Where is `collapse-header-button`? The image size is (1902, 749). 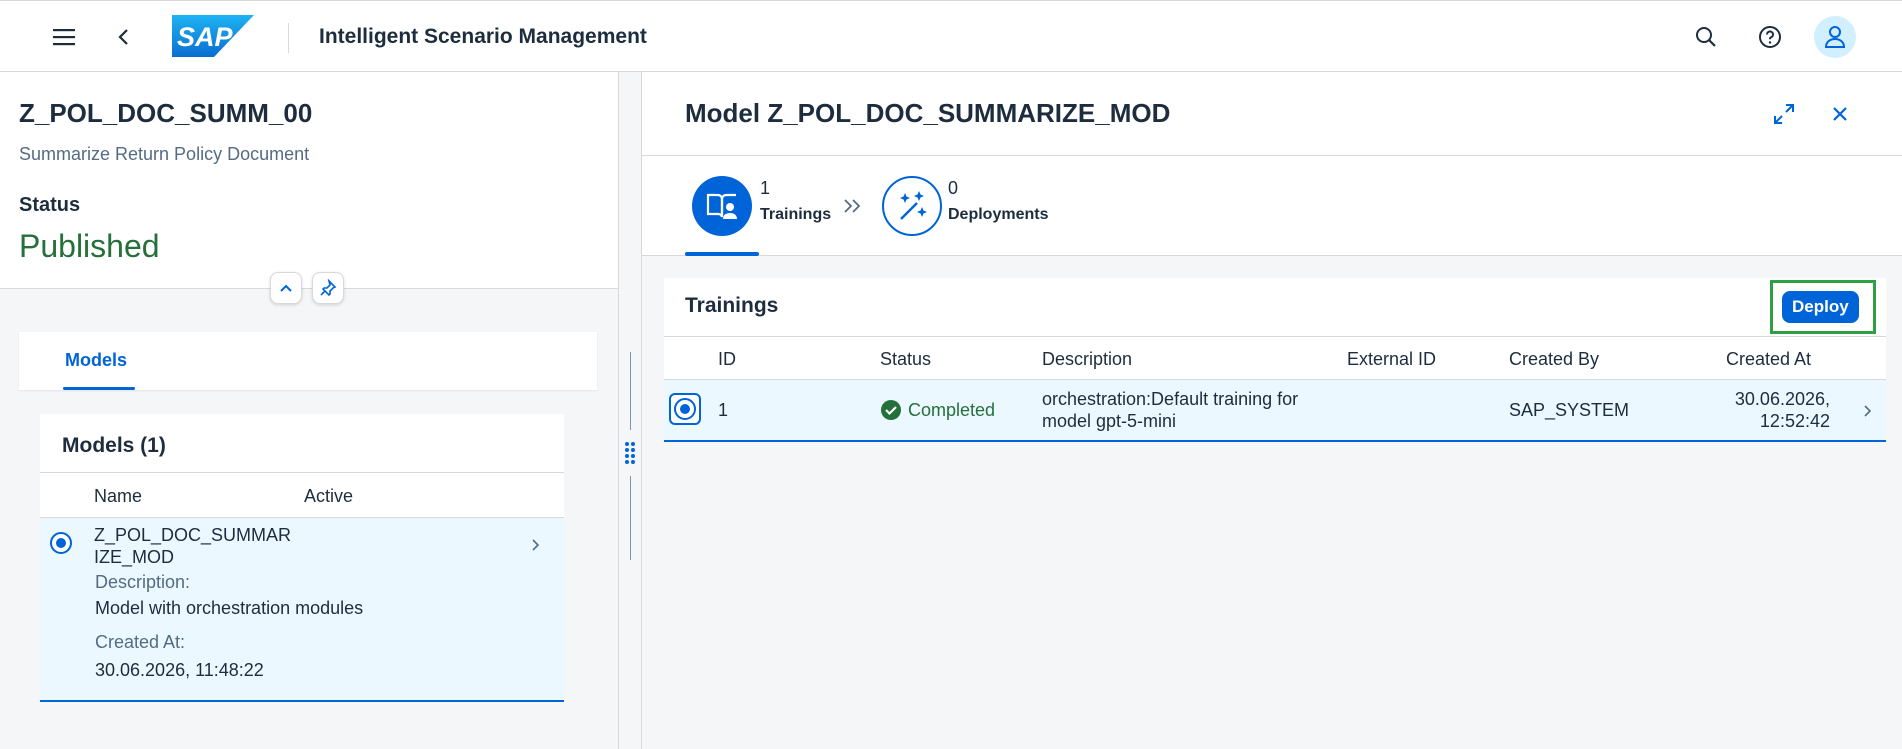
collapse-header-button is located at coordinates (286, 288).